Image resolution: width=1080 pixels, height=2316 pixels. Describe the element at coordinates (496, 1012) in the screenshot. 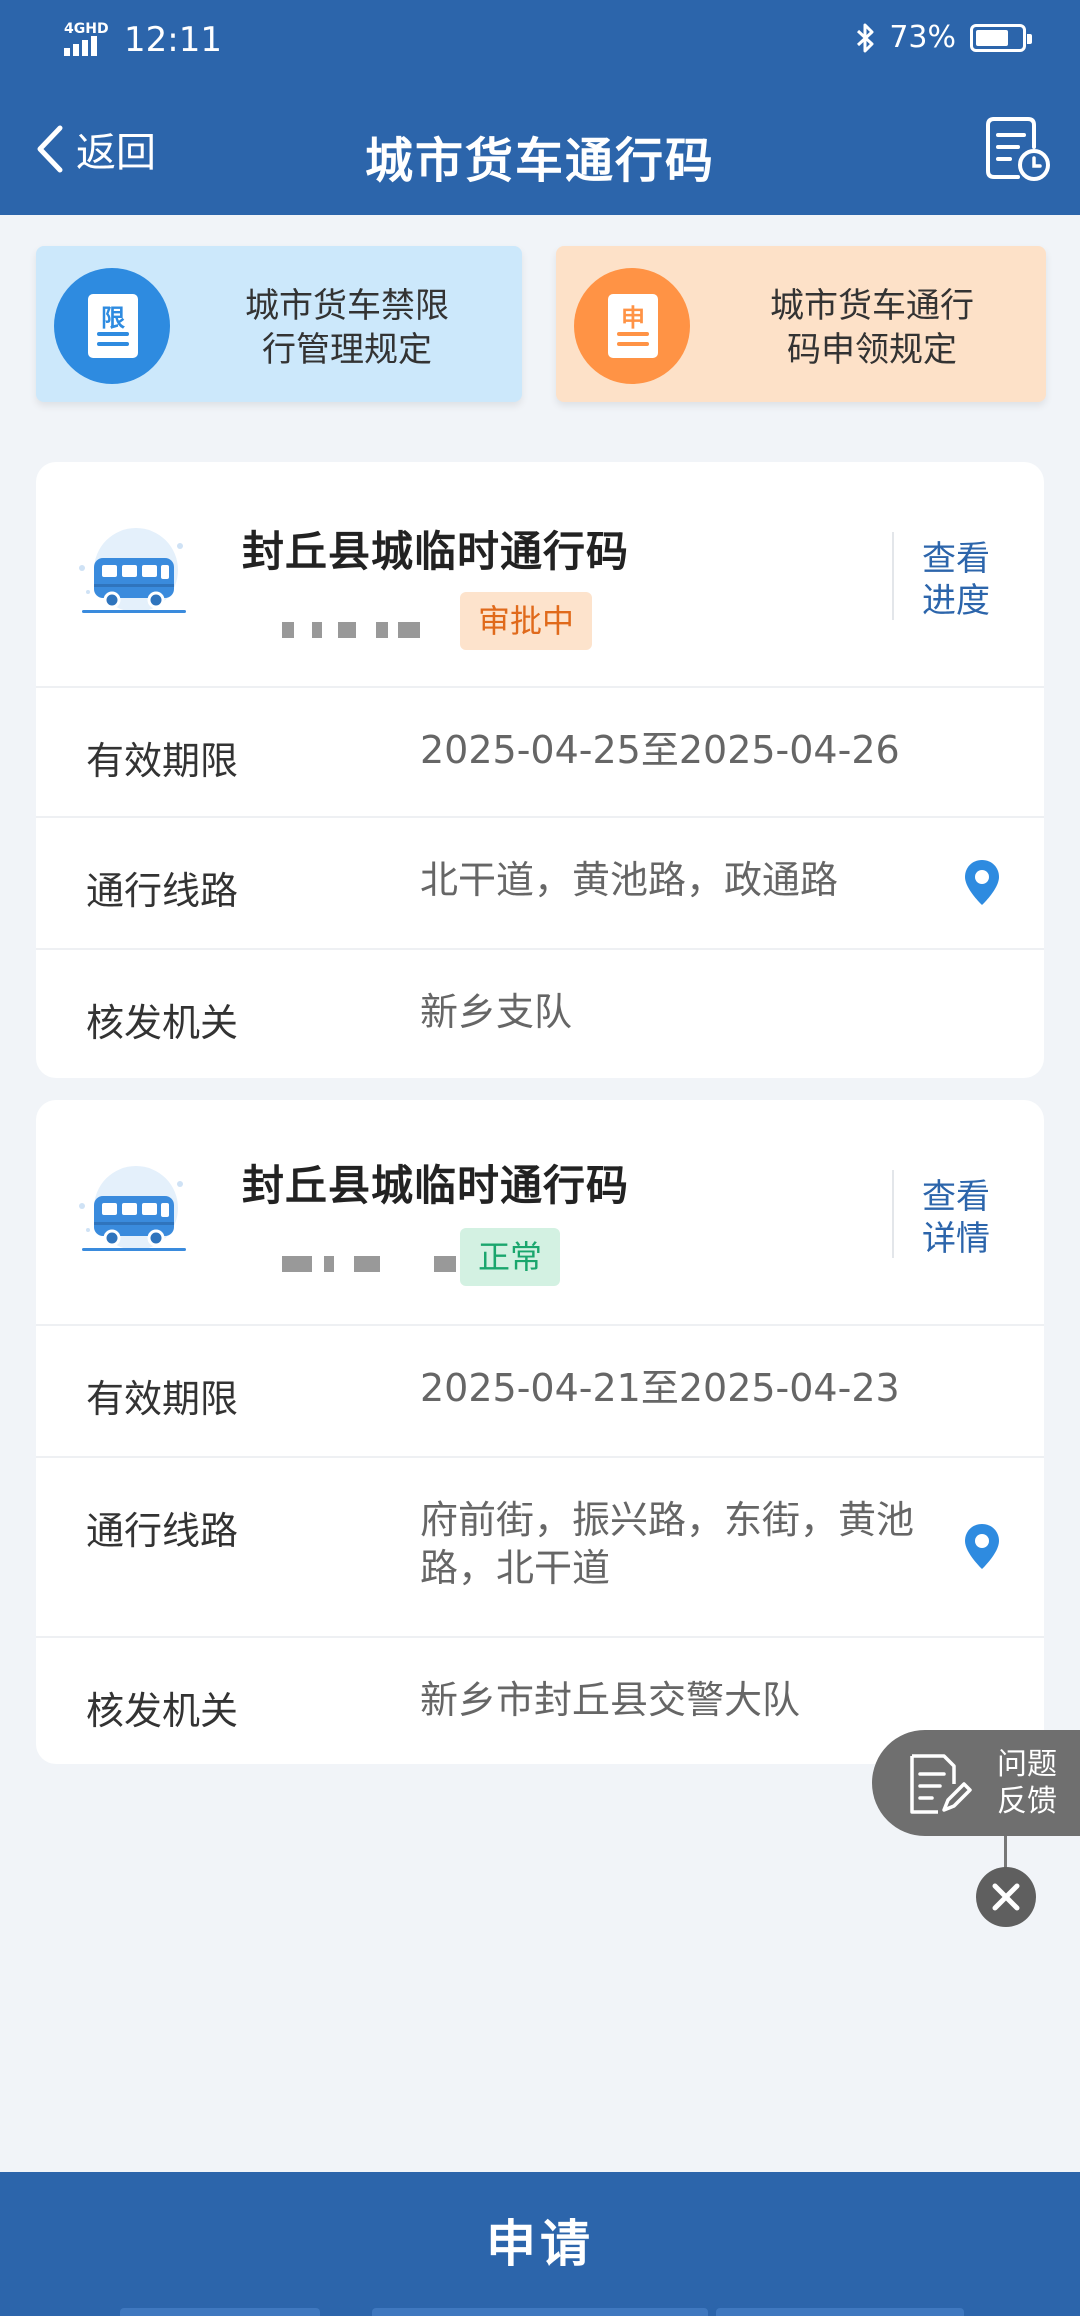

I see `issuer-value: 新乡支队` at that location.